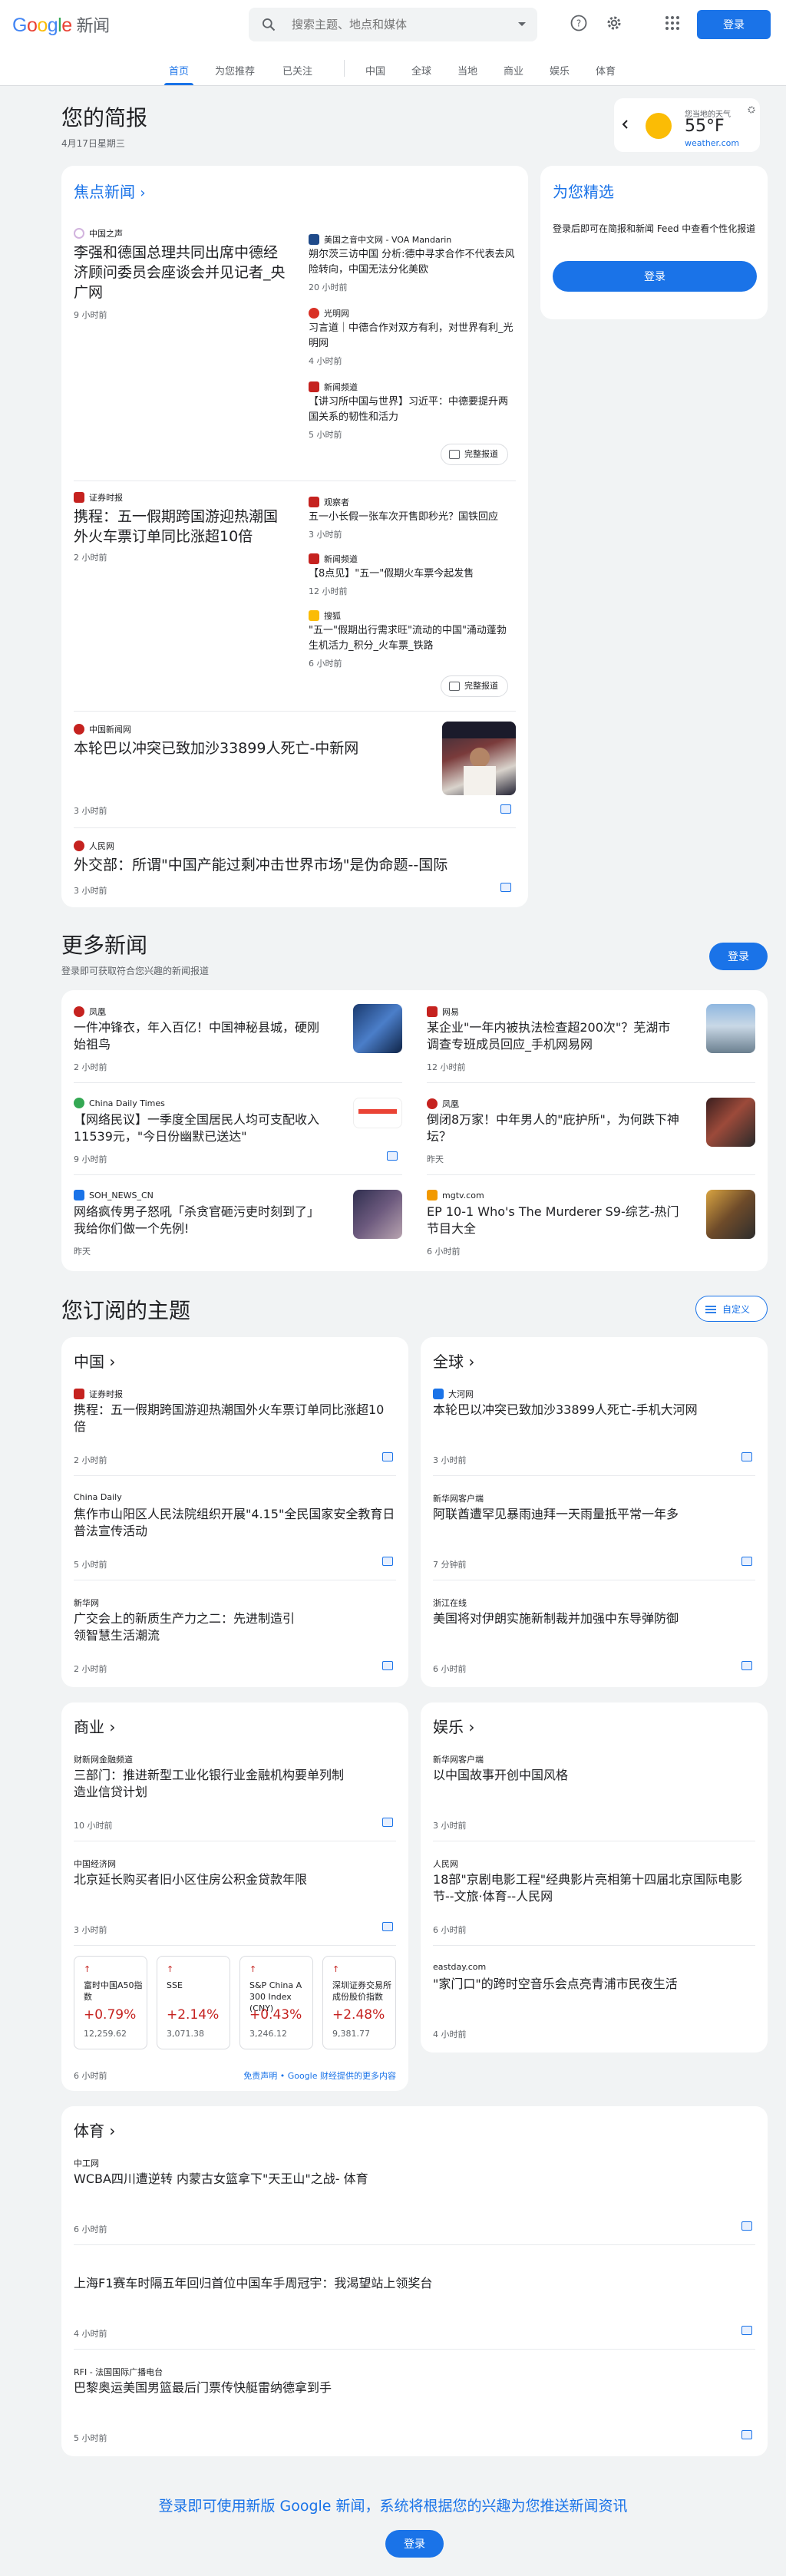  What do you see at coordinates (61, 24) in the screenshot?
I see `google-news-logo: Google 新闻` at bounding box center [61, 24].